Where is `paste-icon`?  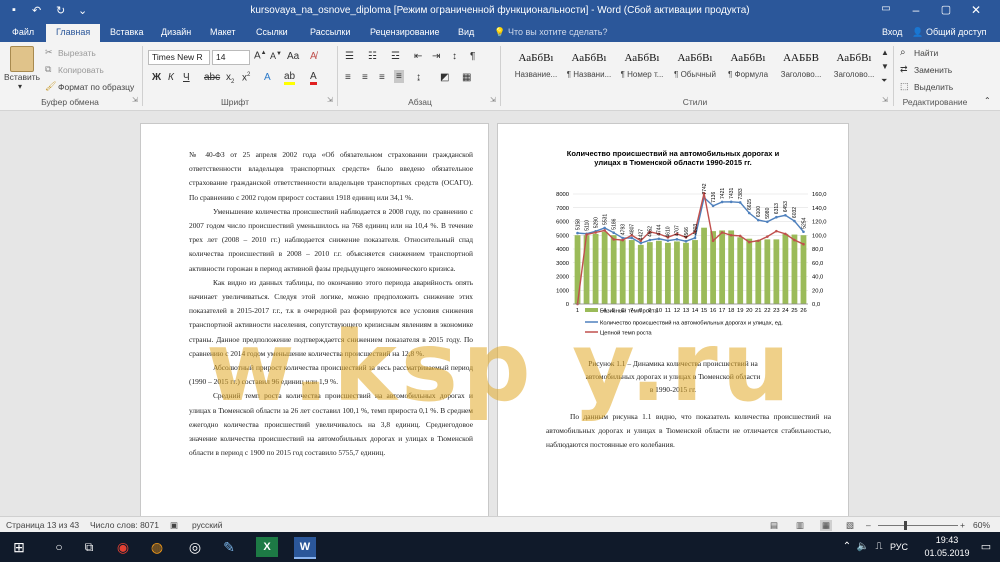
paste-icon is located at coordinates (22, 59).